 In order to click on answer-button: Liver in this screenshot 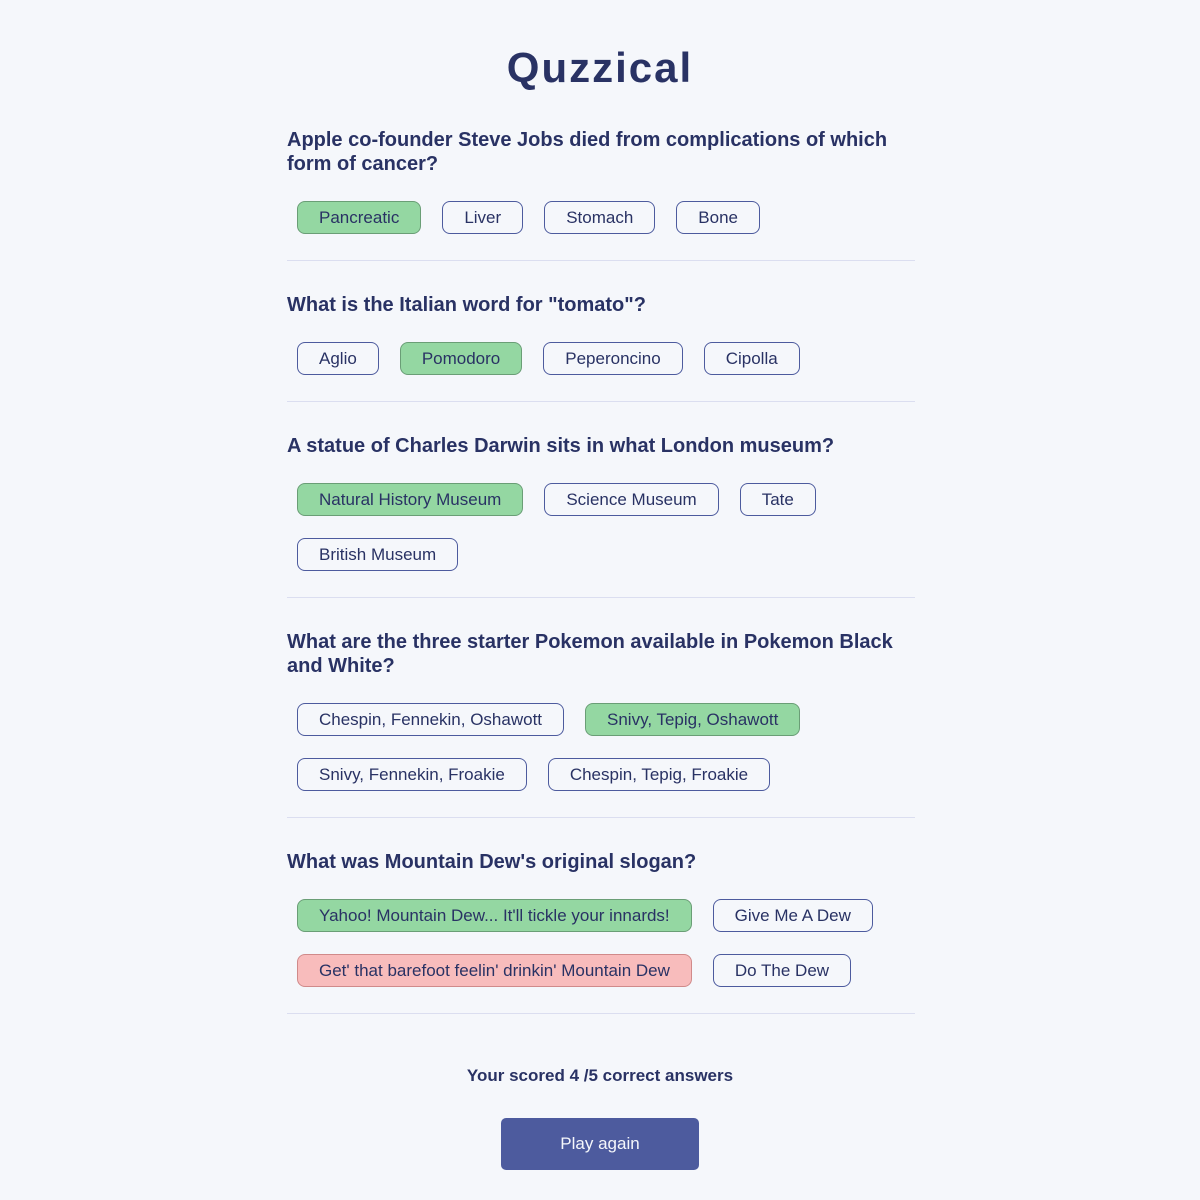, I will do `click(483, 217)`.